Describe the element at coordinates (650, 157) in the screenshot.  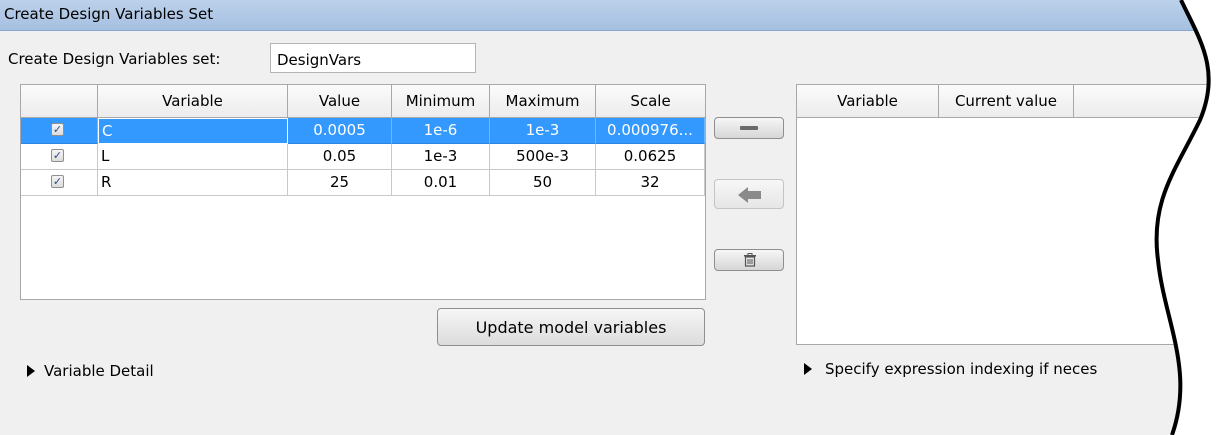
I see `scale-cell: 0.0625` at that location.